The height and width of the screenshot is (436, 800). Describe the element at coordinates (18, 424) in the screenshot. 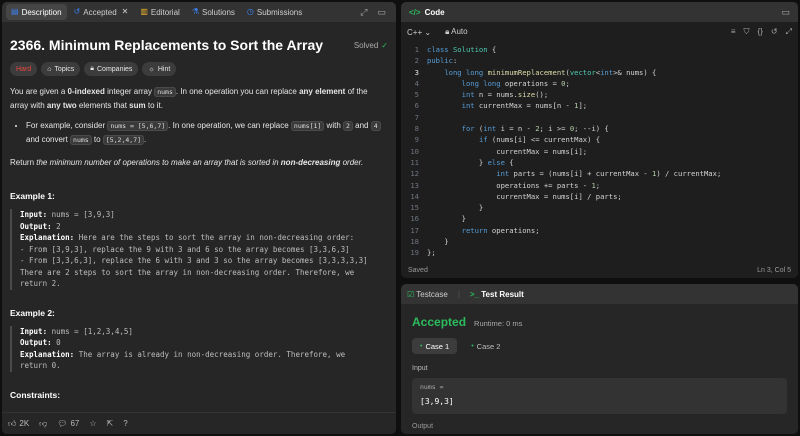

I see `like-button: 👍︎ 2K` at that location.